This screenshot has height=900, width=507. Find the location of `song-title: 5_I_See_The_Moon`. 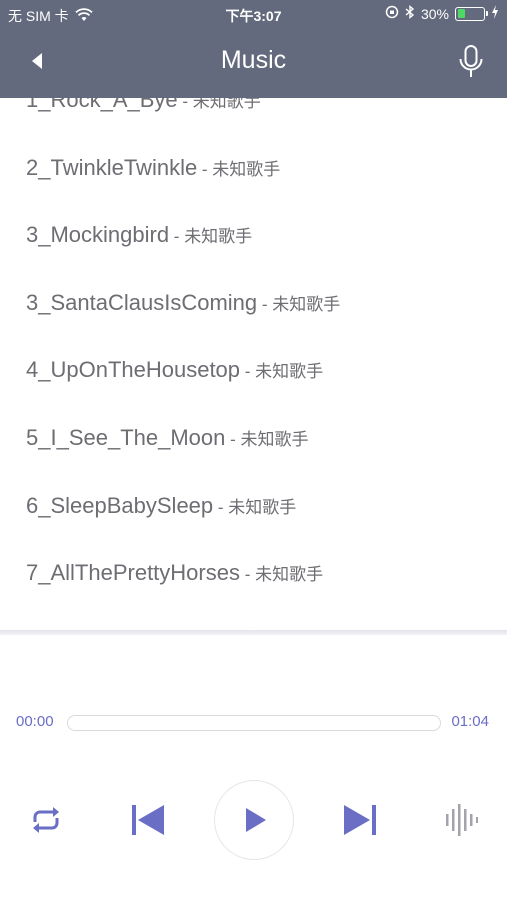

song-title: 5_I_See_The_Moon is located at coordinates (126, 437).